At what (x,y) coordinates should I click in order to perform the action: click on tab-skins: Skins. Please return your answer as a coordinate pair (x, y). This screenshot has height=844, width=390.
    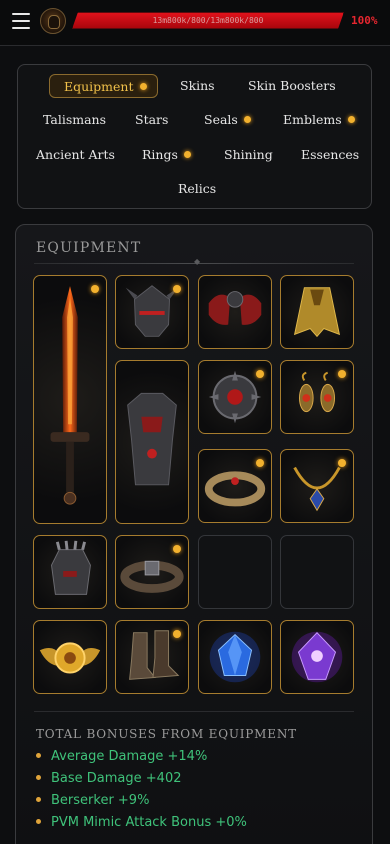
    Looking at the image, I should click on (197, 86).